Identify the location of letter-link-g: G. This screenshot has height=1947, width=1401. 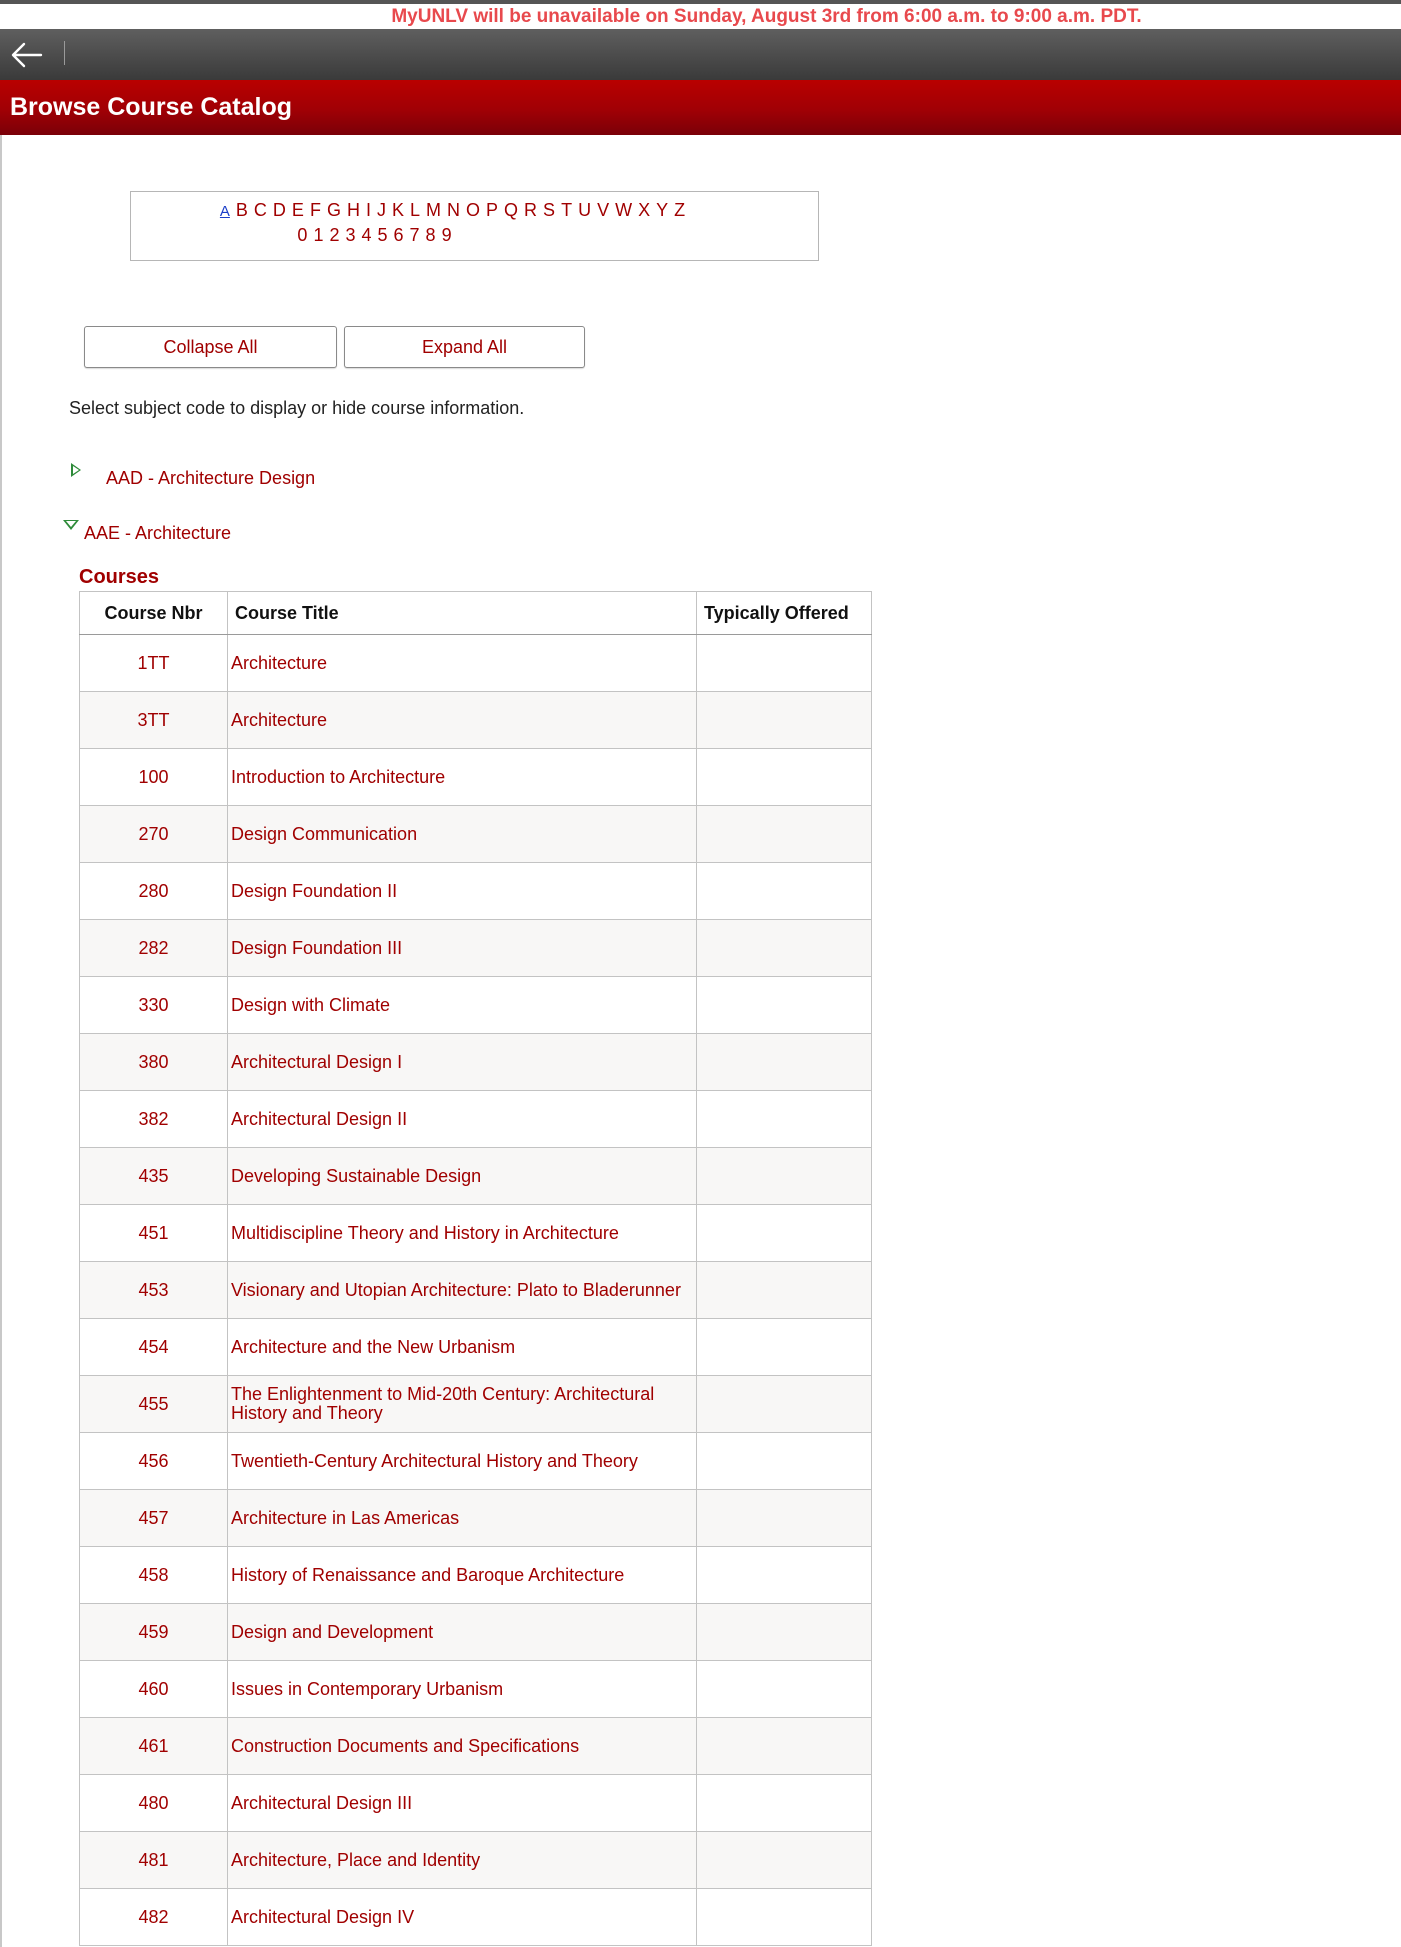
(334, 210).